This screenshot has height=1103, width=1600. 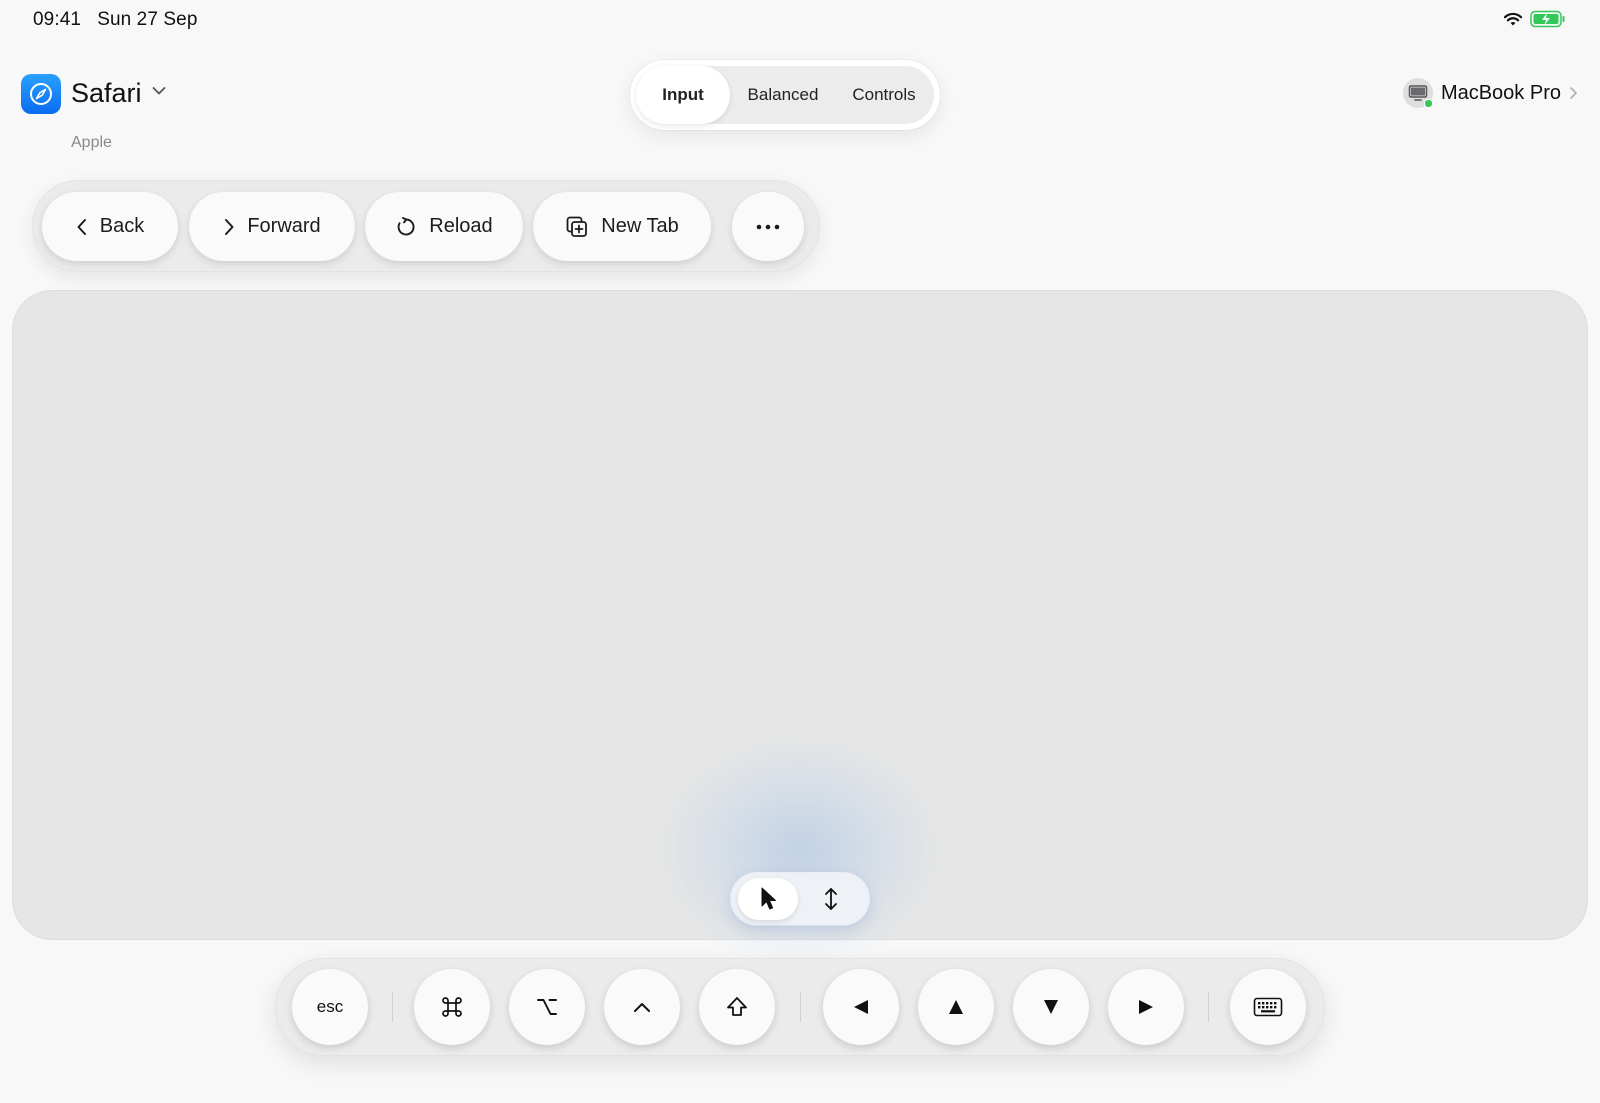 I want to click on option-key, so click(x=547, y=1007).